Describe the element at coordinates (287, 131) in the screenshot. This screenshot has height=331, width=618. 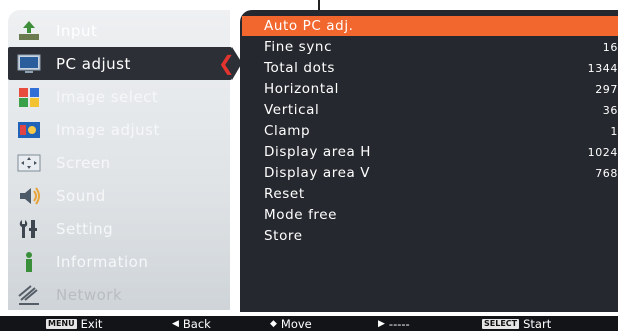
I see `option-label: Clamp` at that location.